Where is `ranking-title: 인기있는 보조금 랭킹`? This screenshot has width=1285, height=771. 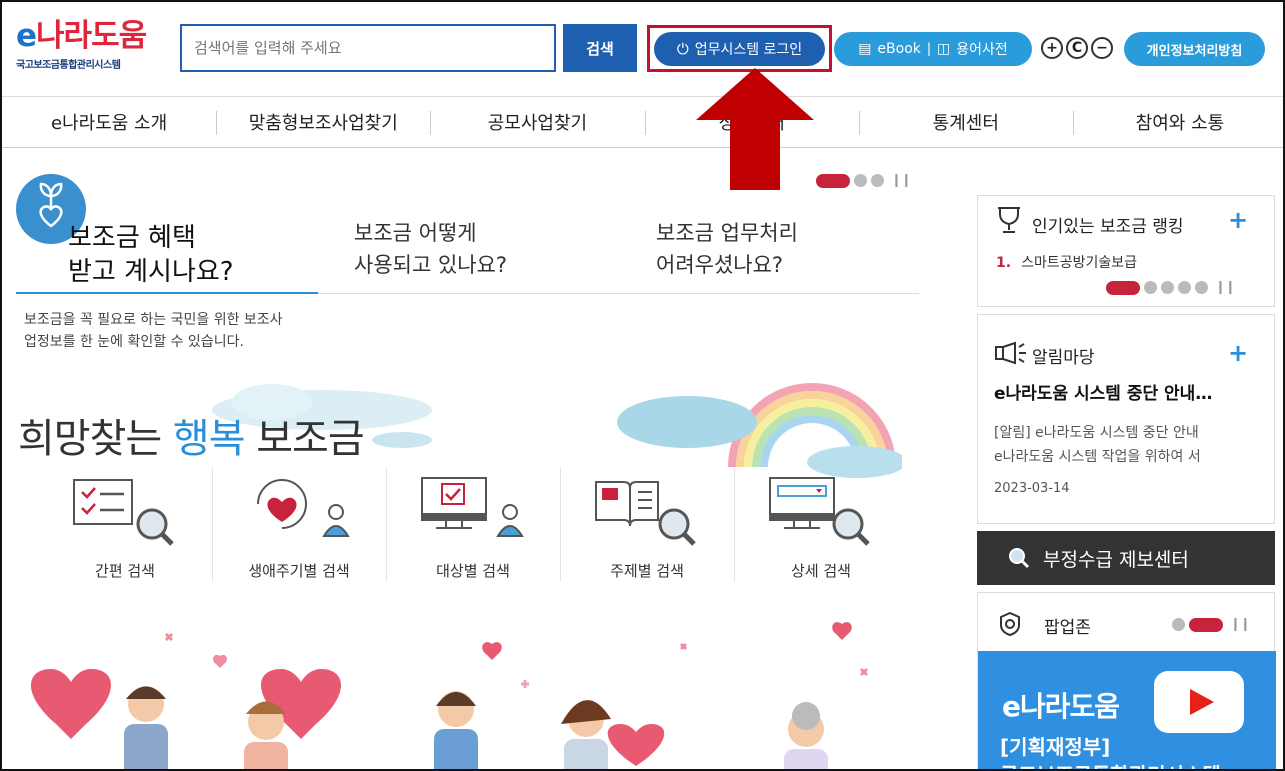 ranking-title: 인기있는 보조금 랭킹 is located at coordinates (1108, 227).